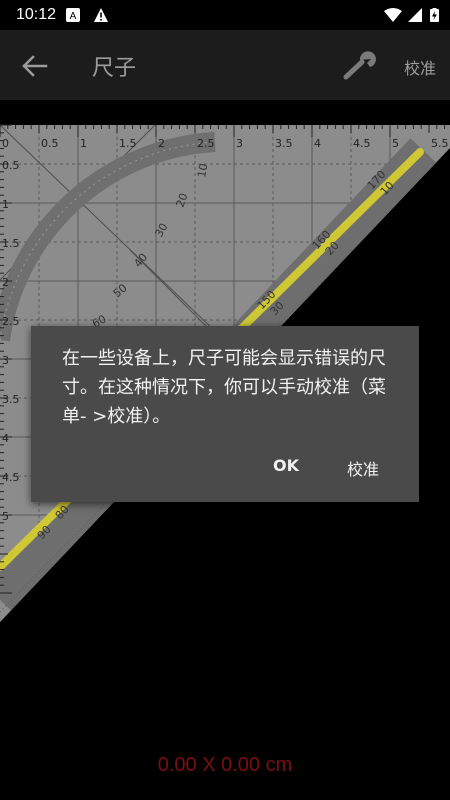 The width and height of the screenshot is (450, 800). I want to click on protractor-label: 10, so click(202, 170).